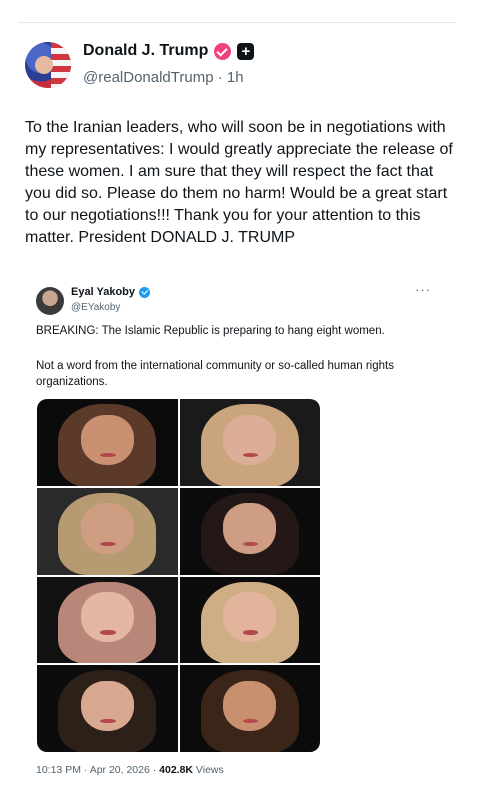  What do you see at coordinates (103, 292) in the screenshot?
I see `quoted-author-name: Eyal Yakoby` at bounding box center [103, 292].